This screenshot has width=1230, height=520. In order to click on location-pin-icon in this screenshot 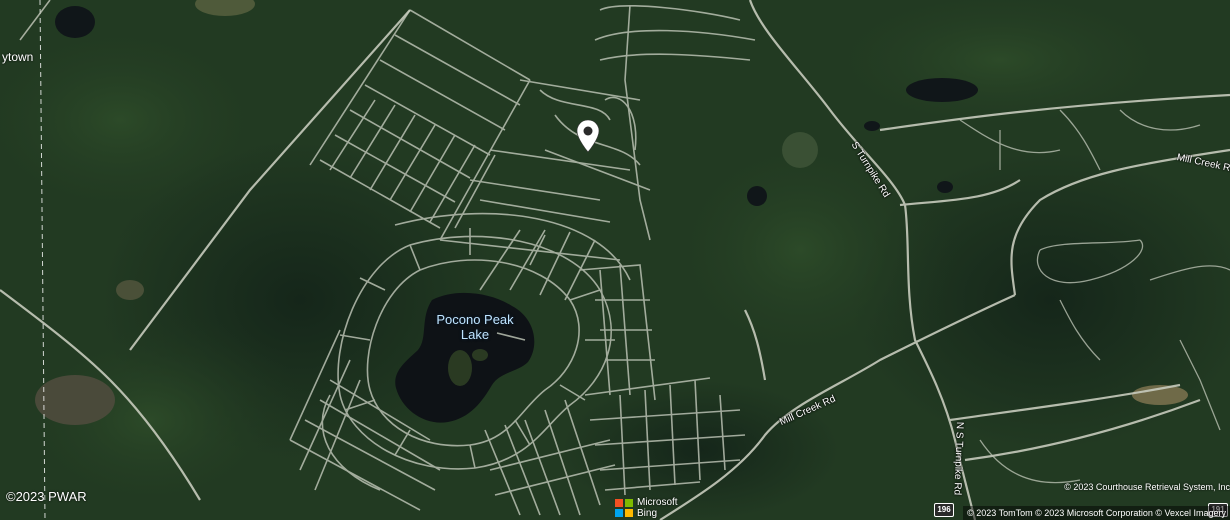, I will do `click(588, 136)`.